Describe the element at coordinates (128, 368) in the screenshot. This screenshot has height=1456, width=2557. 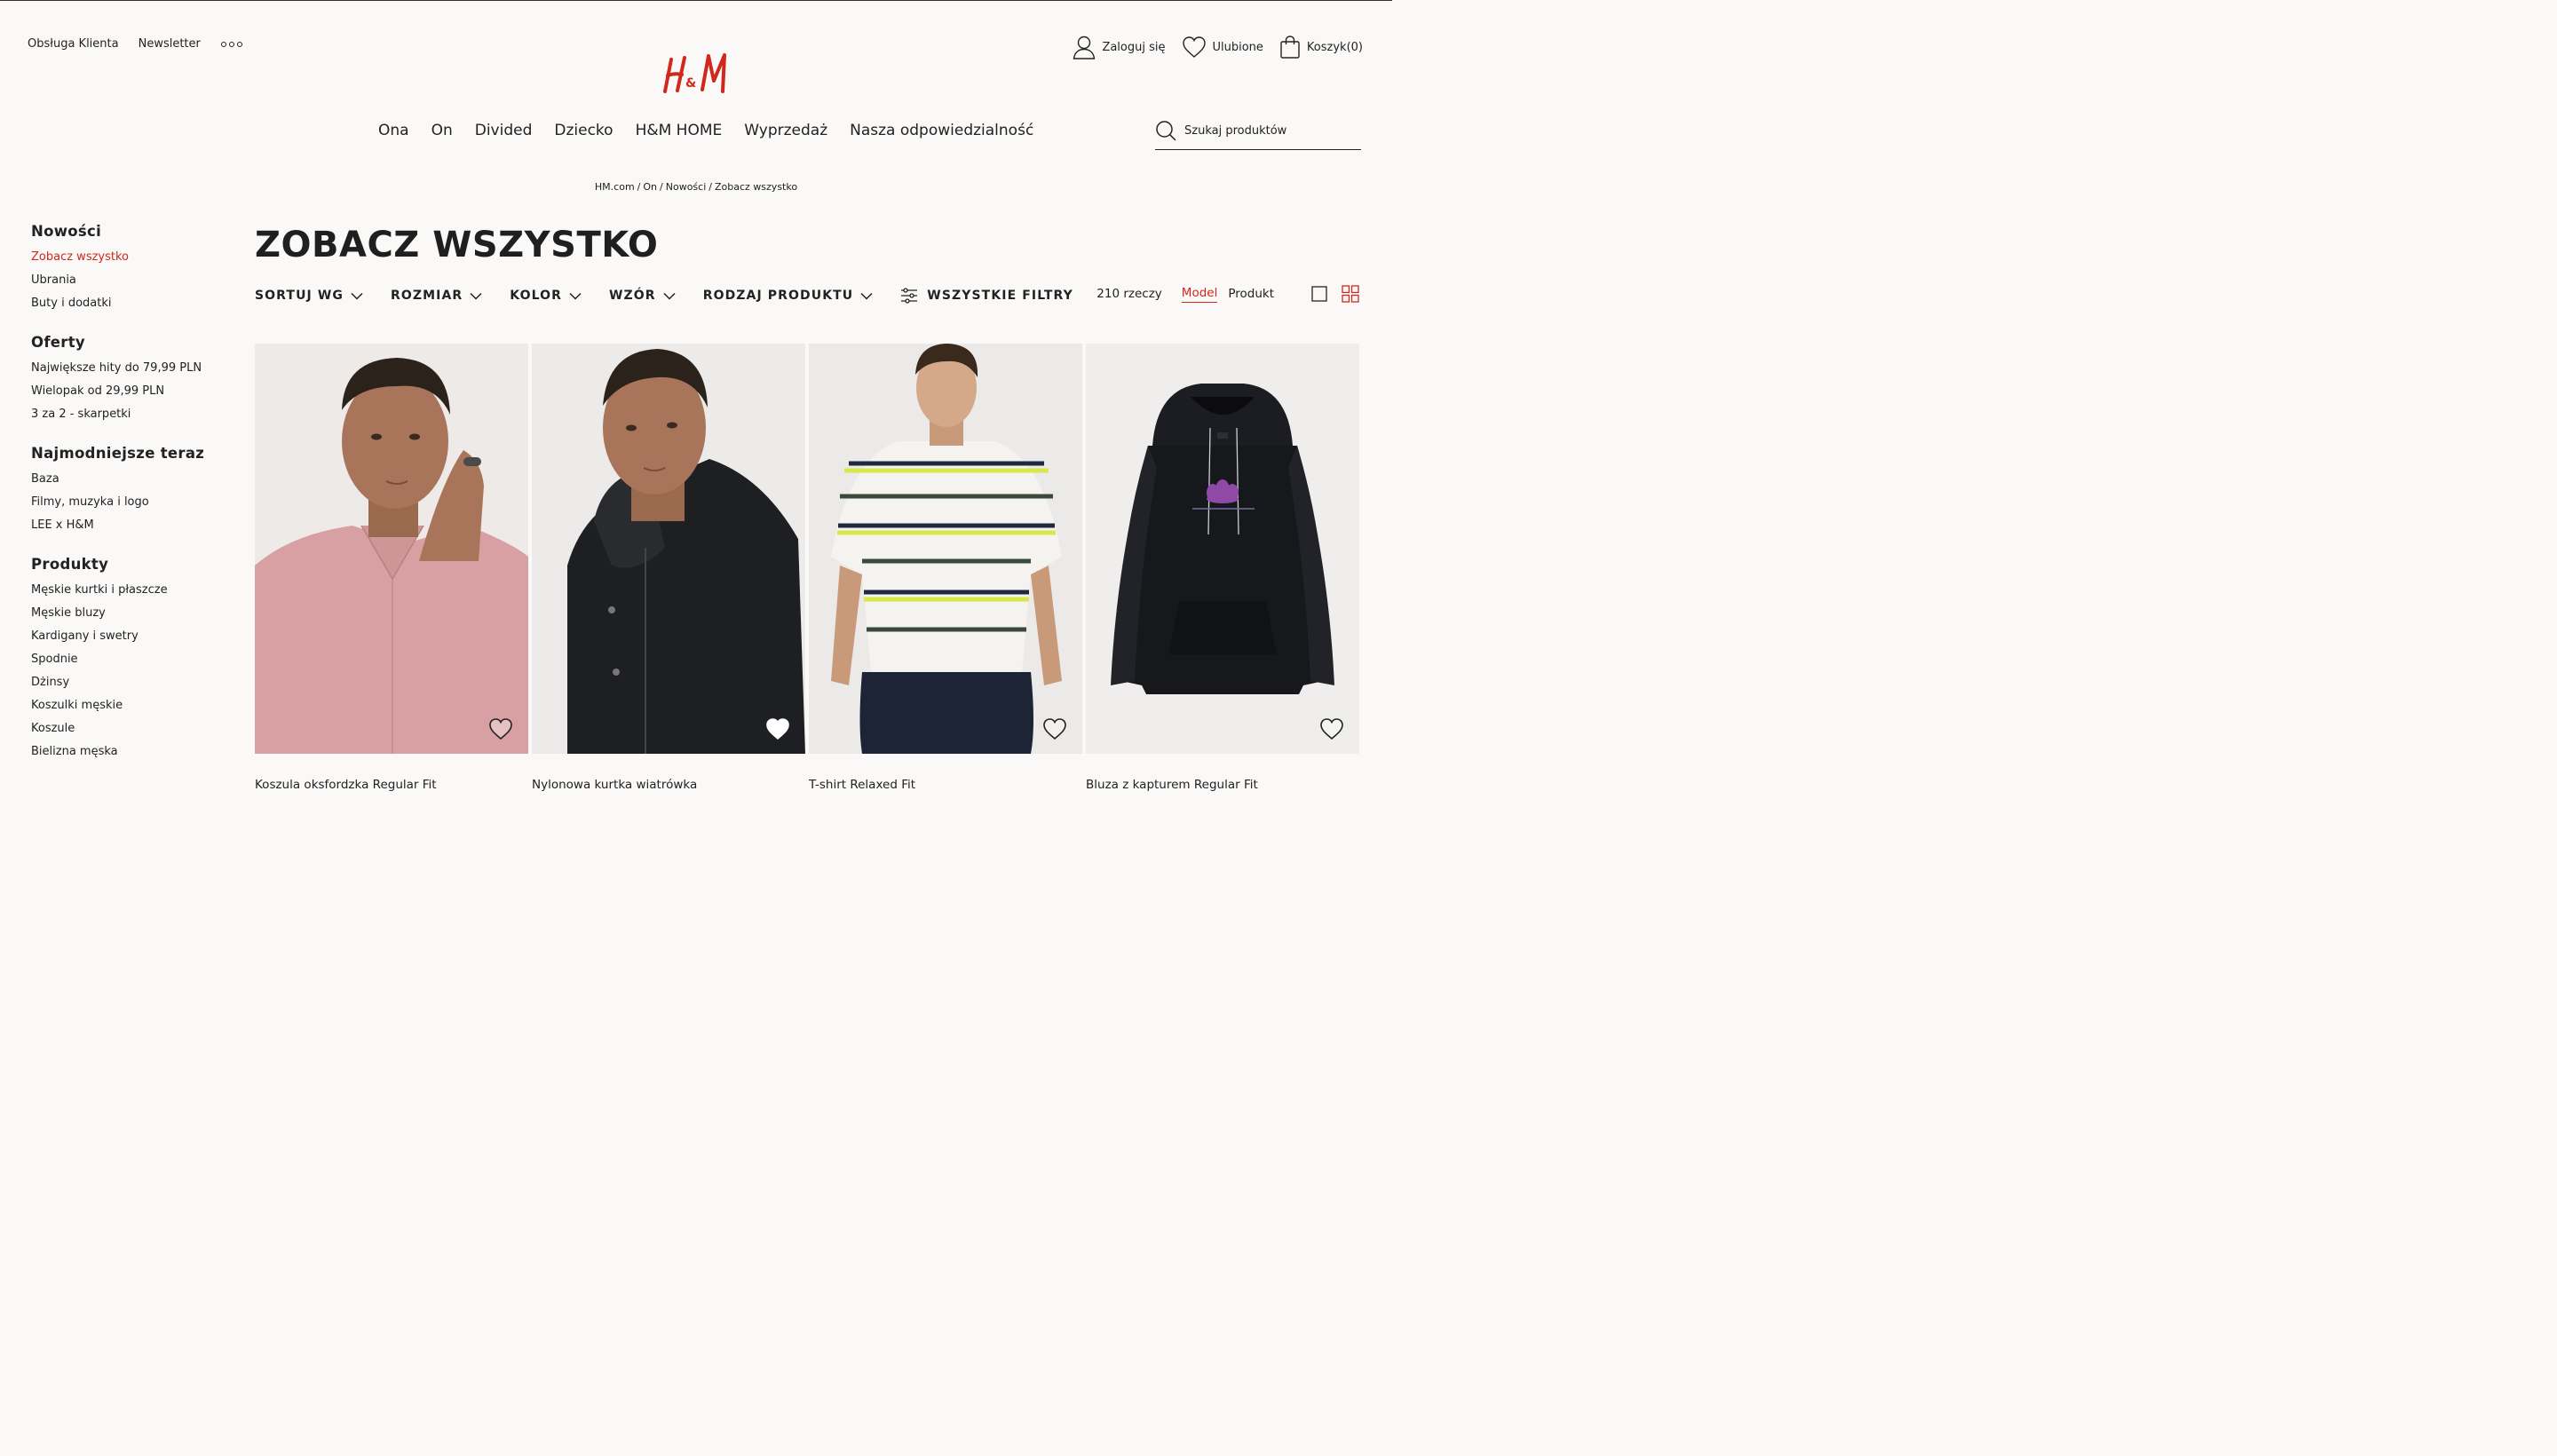
I see `sidebar-item-hity: Największe hity do 79,99 PLN` at that location.